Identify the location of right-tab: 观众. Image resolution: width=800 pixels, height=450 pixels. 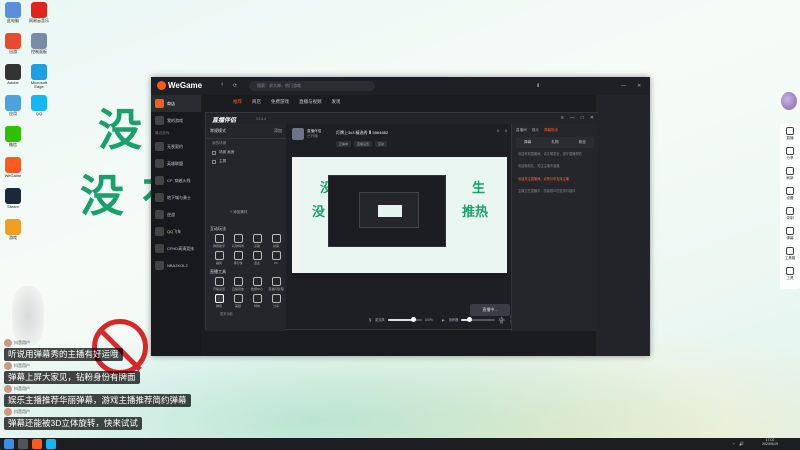
(535, 130).